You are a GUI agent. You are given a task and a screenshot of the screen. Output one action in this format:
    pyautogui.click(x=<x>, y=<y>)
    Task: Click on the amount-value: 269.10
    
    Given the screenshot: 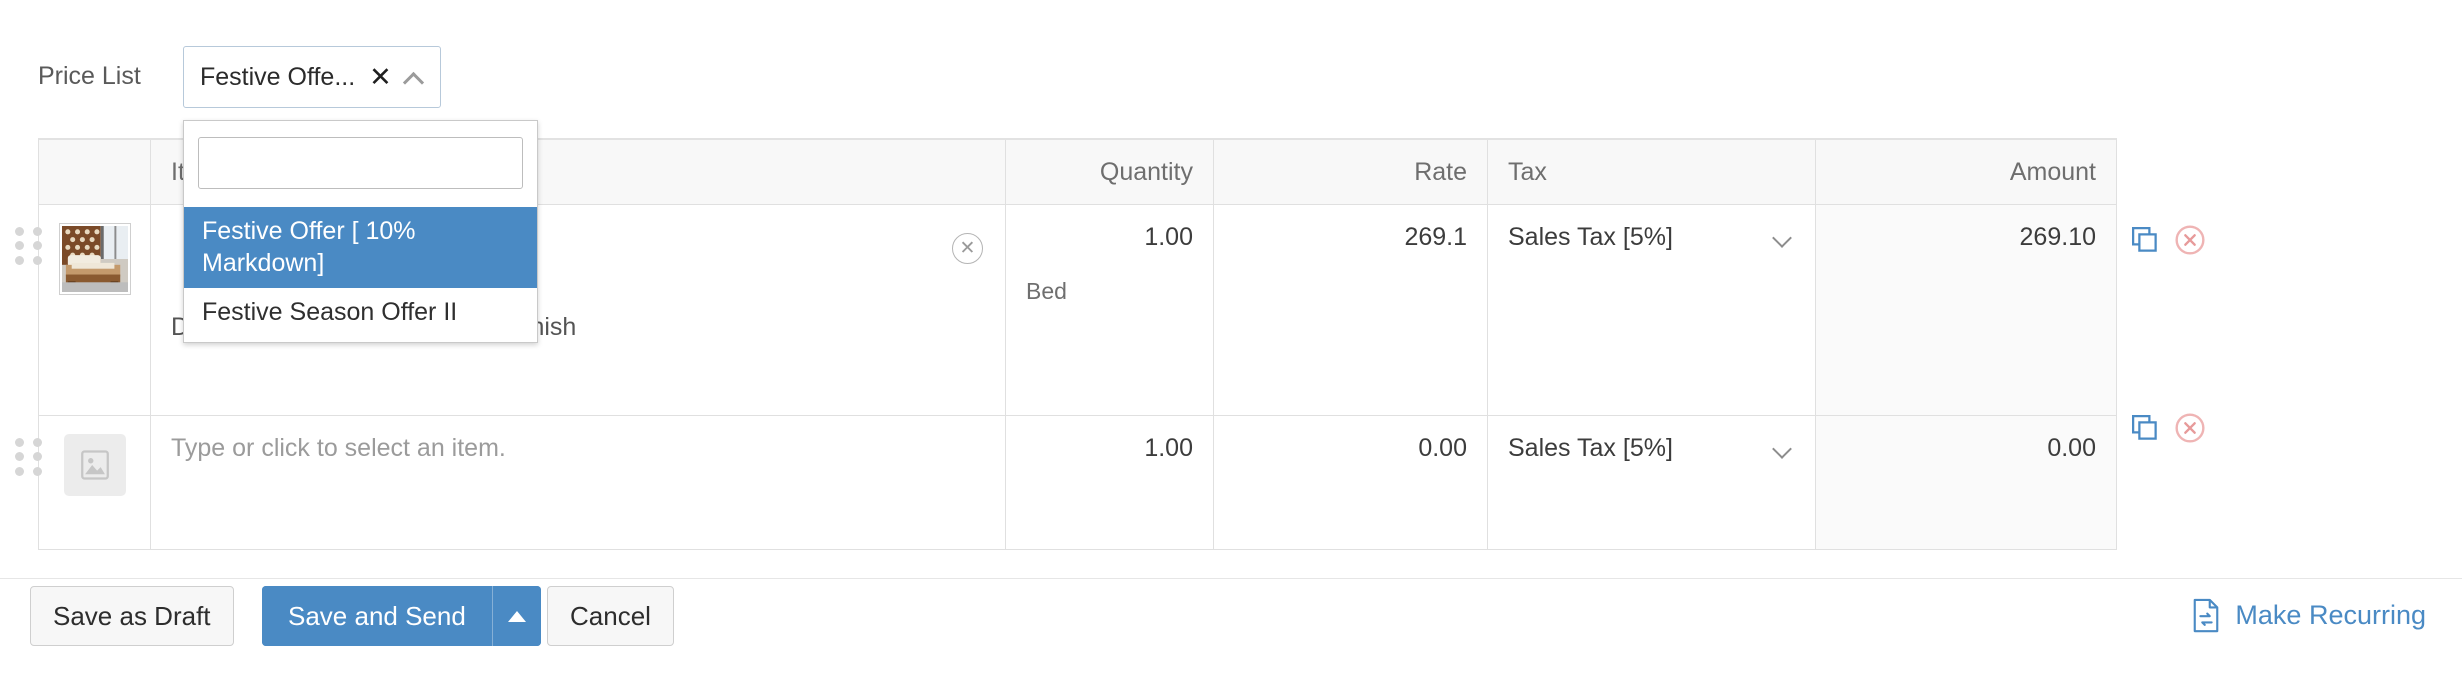 What is the action you would take?
    pyautogui.click(x=2057, y=237)
    